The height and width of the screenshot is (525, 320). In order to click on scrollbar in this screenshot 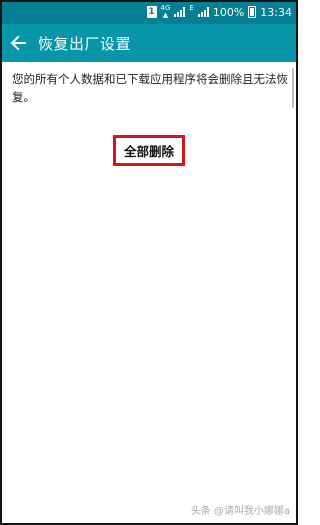, I will do `click(293, 88)`.